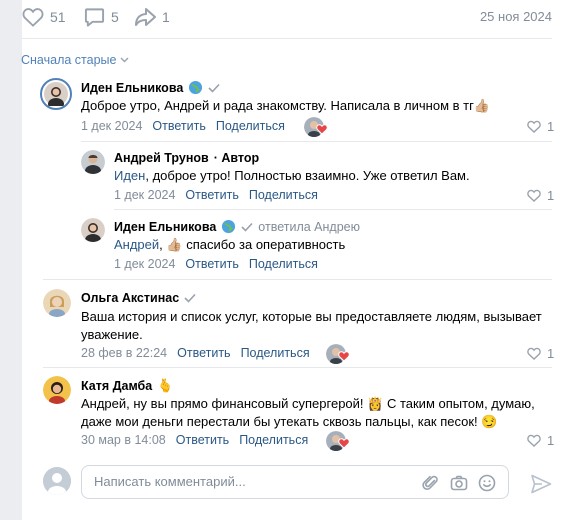 The width and height of the screenshot is (565, 520). What do you see at coordinates (161, 158) in the screenshot?
I see `comment-author: Андрей Трунов` at bounding box center [161, 158].